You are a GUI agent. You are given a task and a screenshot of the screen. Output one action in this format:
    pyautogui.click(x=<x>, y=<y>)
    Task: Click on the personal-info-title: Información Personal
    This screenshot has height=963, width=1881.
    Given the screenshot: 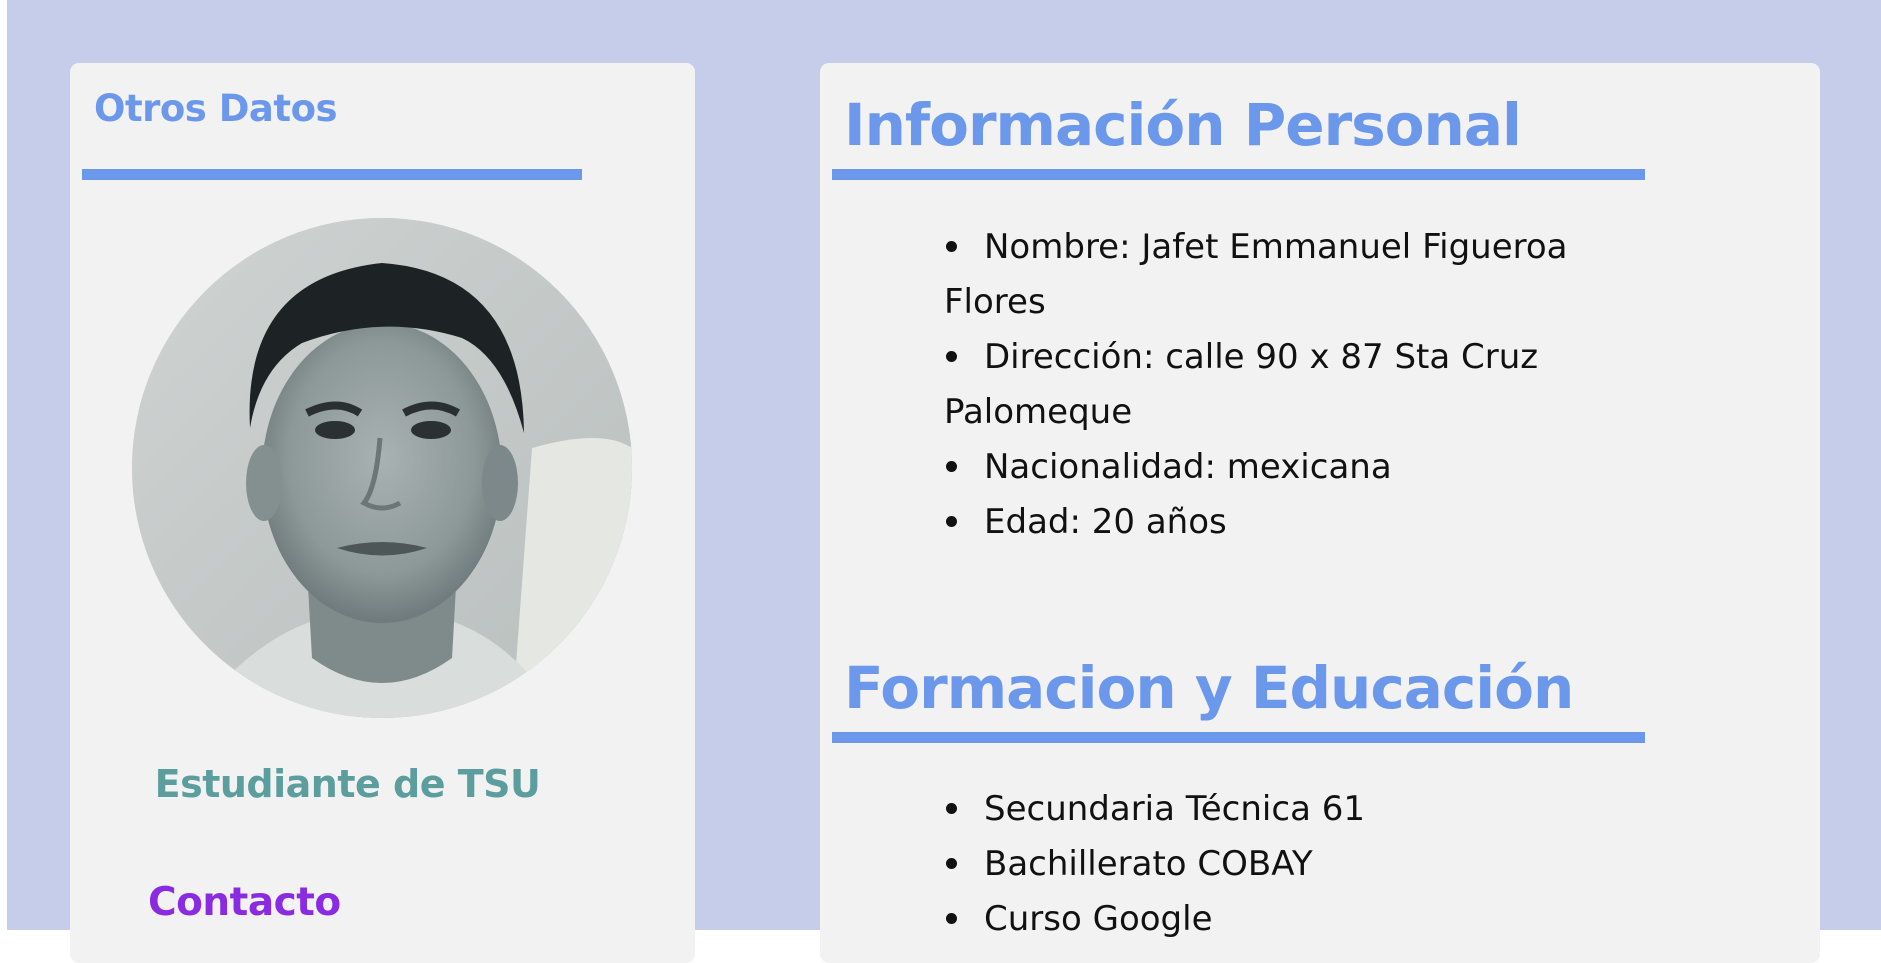 What is the action you would take?
    pyautogui.click(x=1183, y=125)
    